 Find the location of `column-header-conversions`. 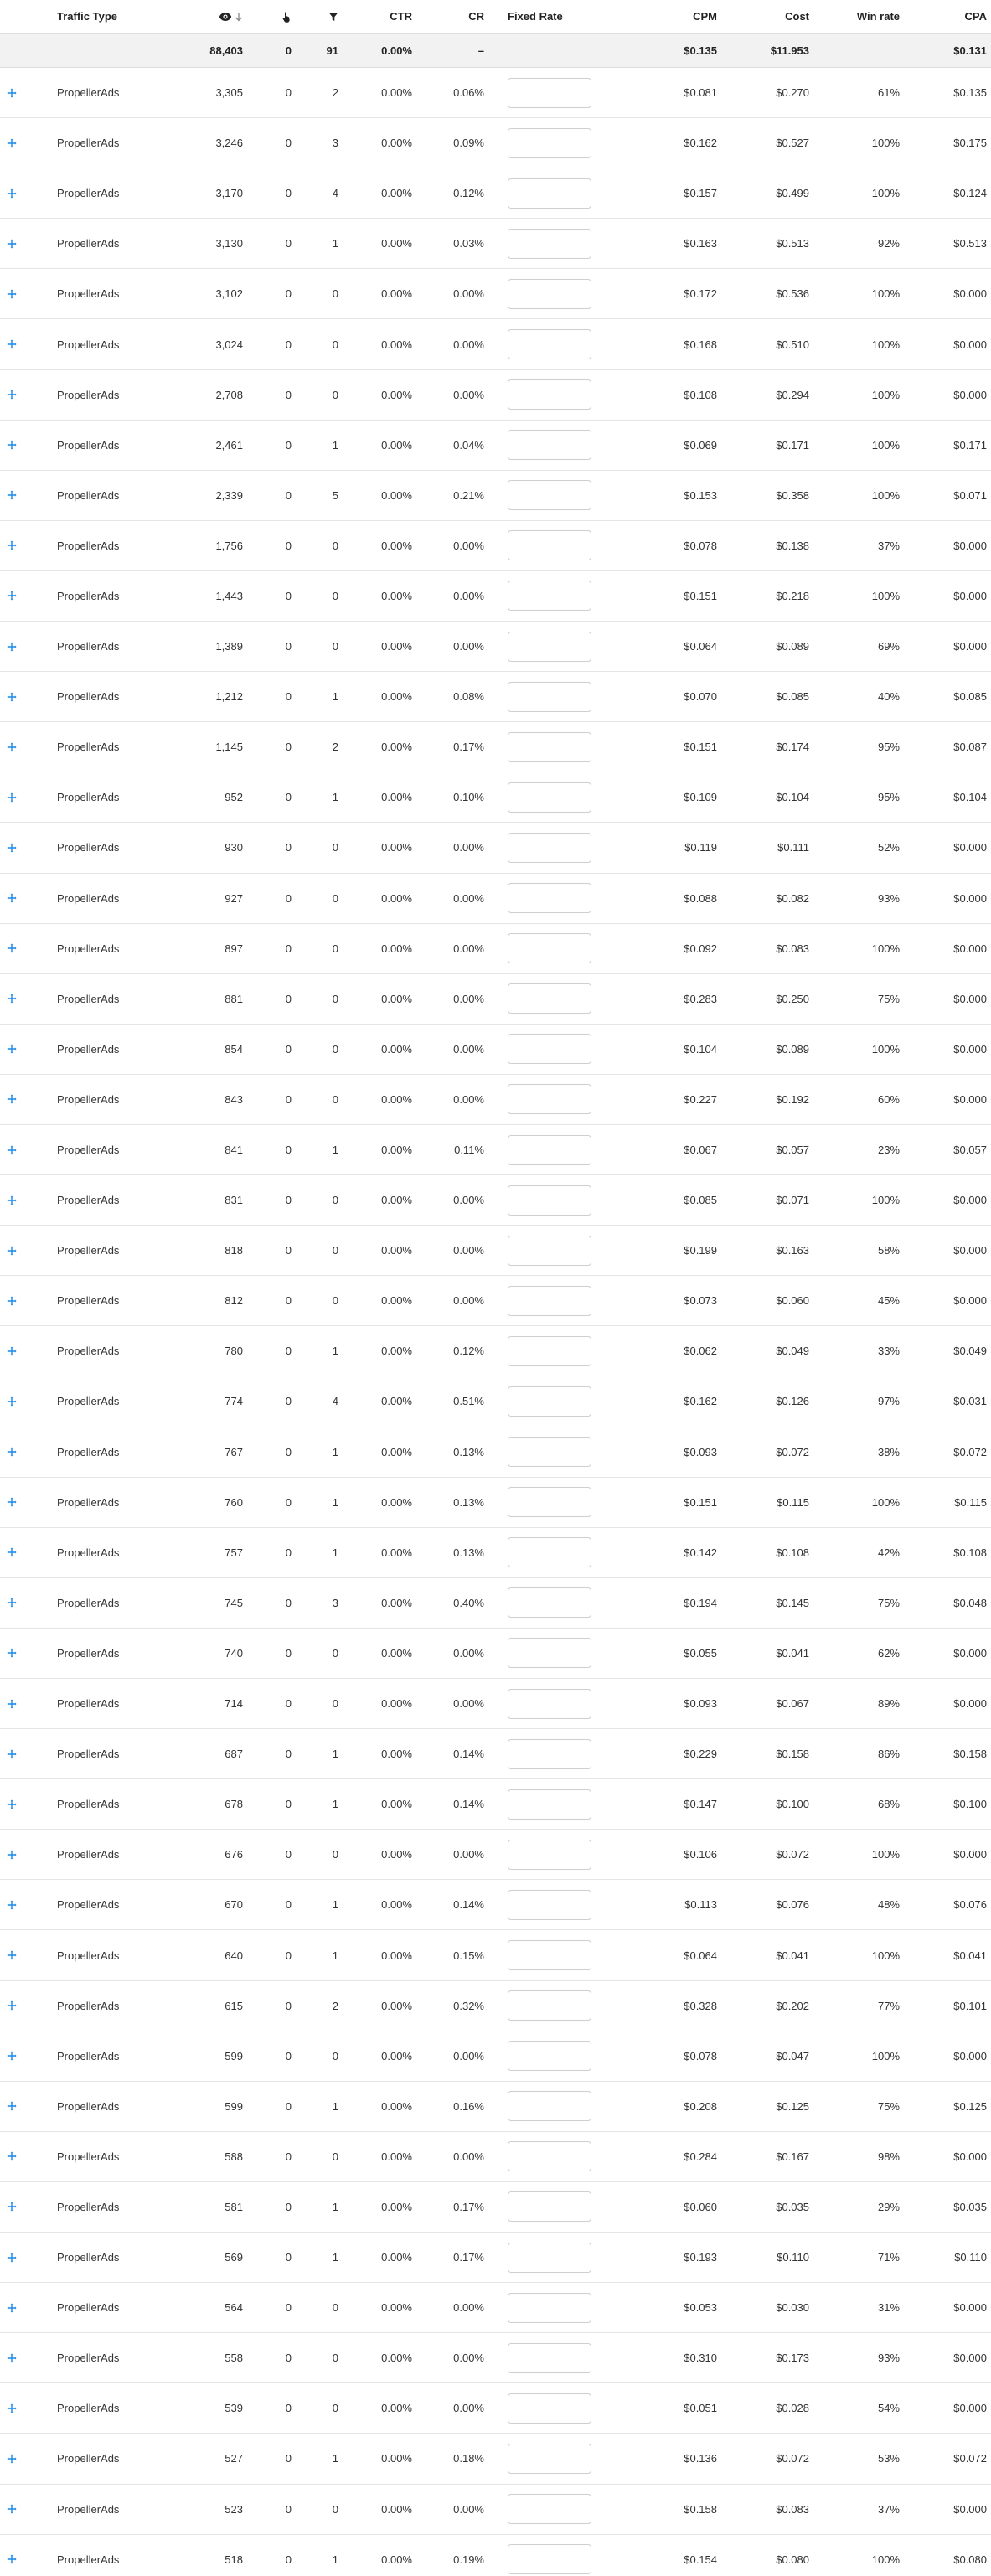

column-header-conversions is located at coordinates (316, 16).